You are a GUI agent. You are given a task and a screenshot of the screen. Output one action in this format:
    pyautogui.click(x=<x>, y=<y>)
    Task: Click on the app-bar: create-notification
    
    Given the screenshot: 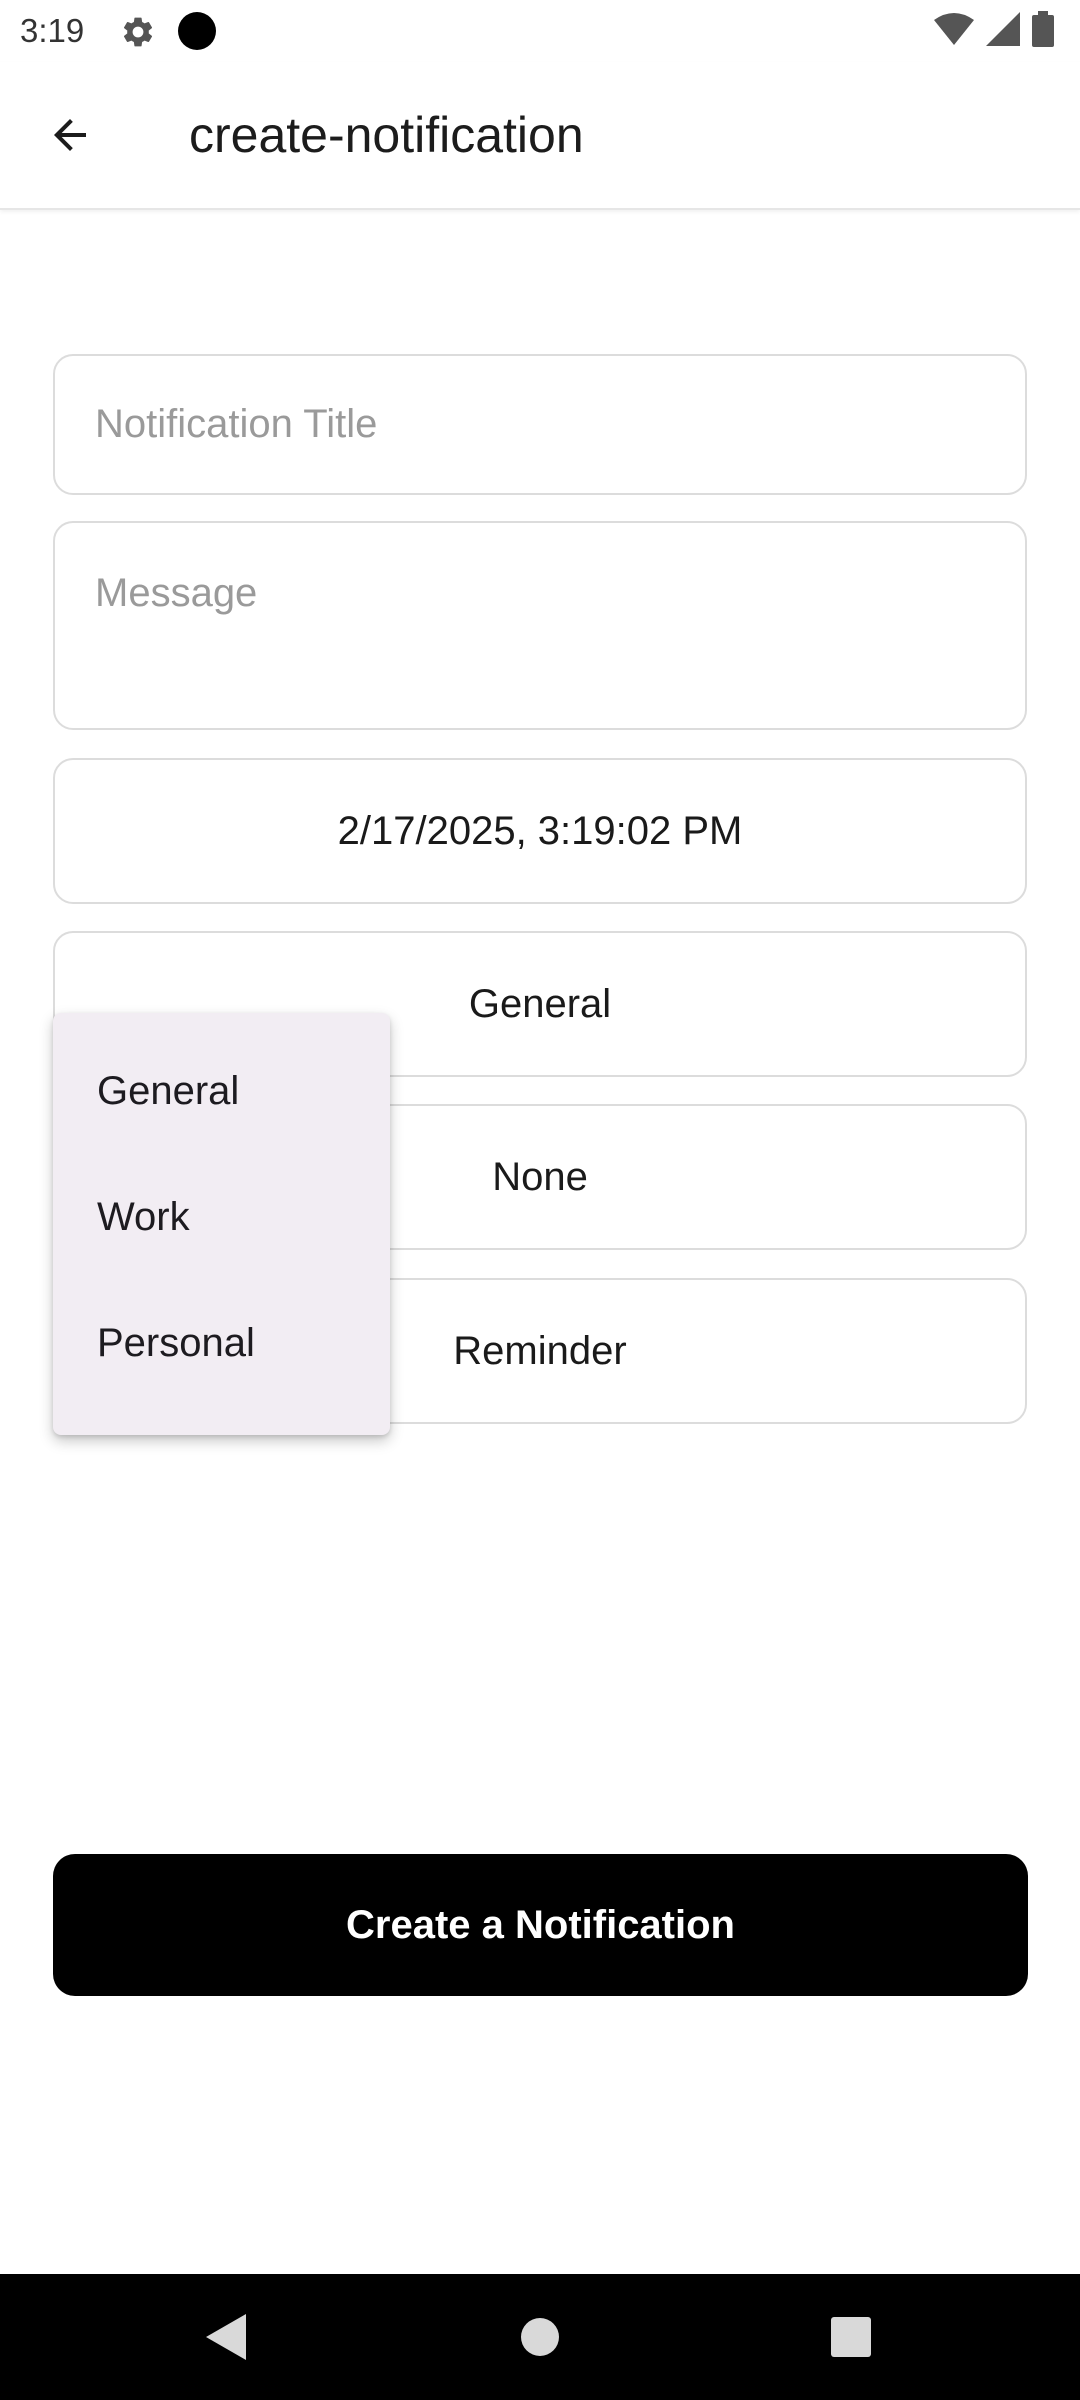 What is the action you would take?
    pyautogui.click(x=540, y=136)
    